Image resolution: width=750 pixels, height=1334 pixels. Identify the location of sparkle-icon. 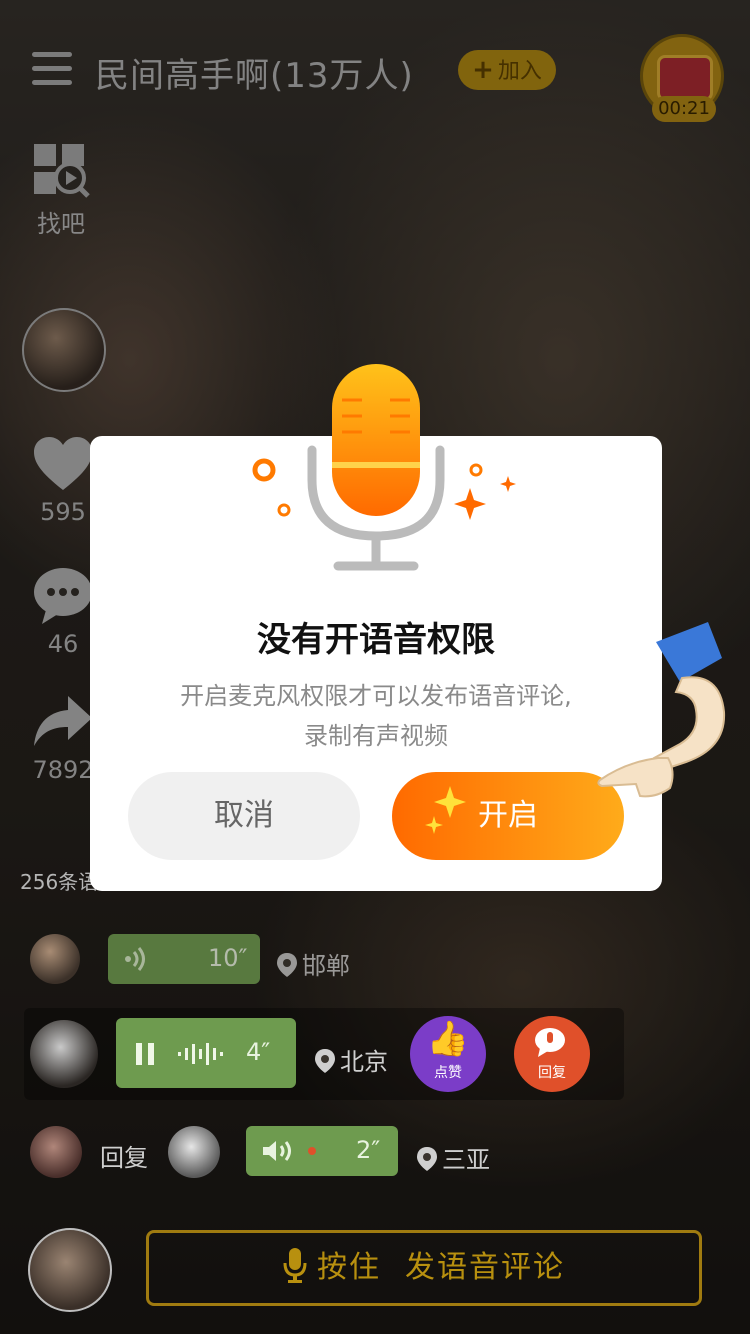
(445, 810).